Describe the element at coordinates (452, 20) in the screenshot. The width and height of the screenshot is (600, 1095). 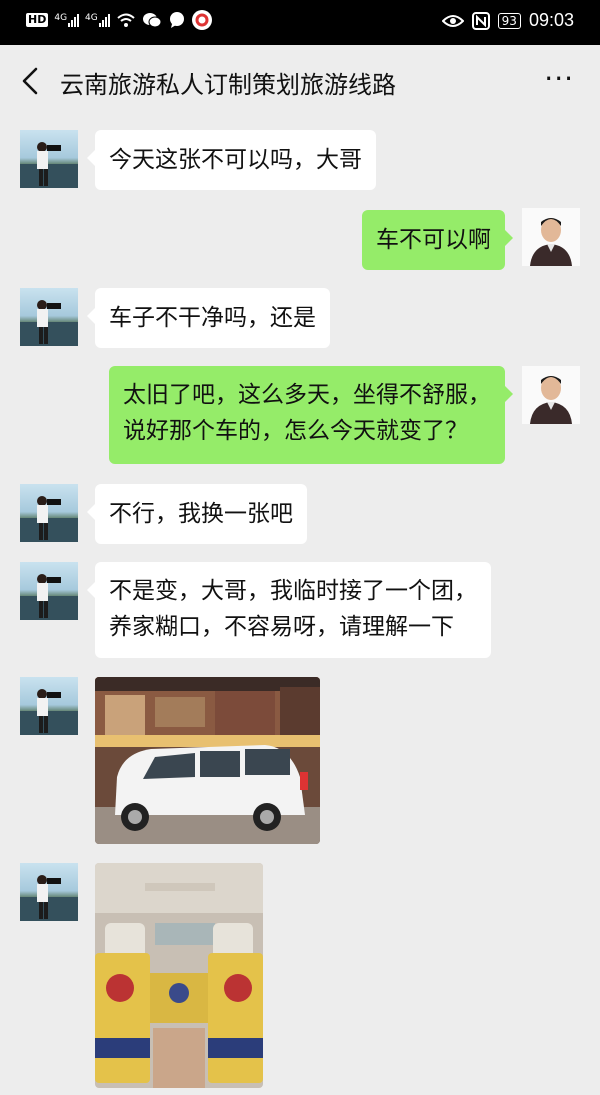
I see `eye-icon` at that location.